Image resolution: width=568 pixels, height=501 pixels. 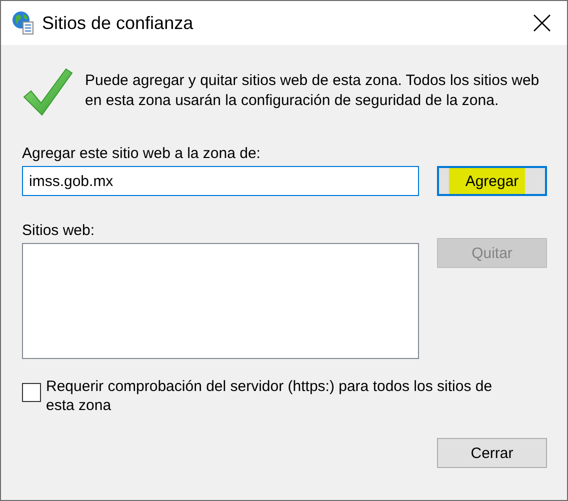 I want to click on field-label: Agregar este sitio web a la zona de:, so click(x=142, y=153).